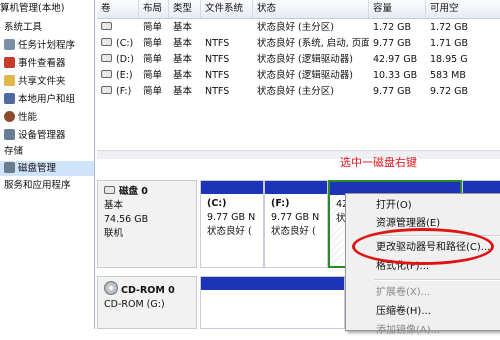  I want to click on partition-name: (F:), so click(280, 203).